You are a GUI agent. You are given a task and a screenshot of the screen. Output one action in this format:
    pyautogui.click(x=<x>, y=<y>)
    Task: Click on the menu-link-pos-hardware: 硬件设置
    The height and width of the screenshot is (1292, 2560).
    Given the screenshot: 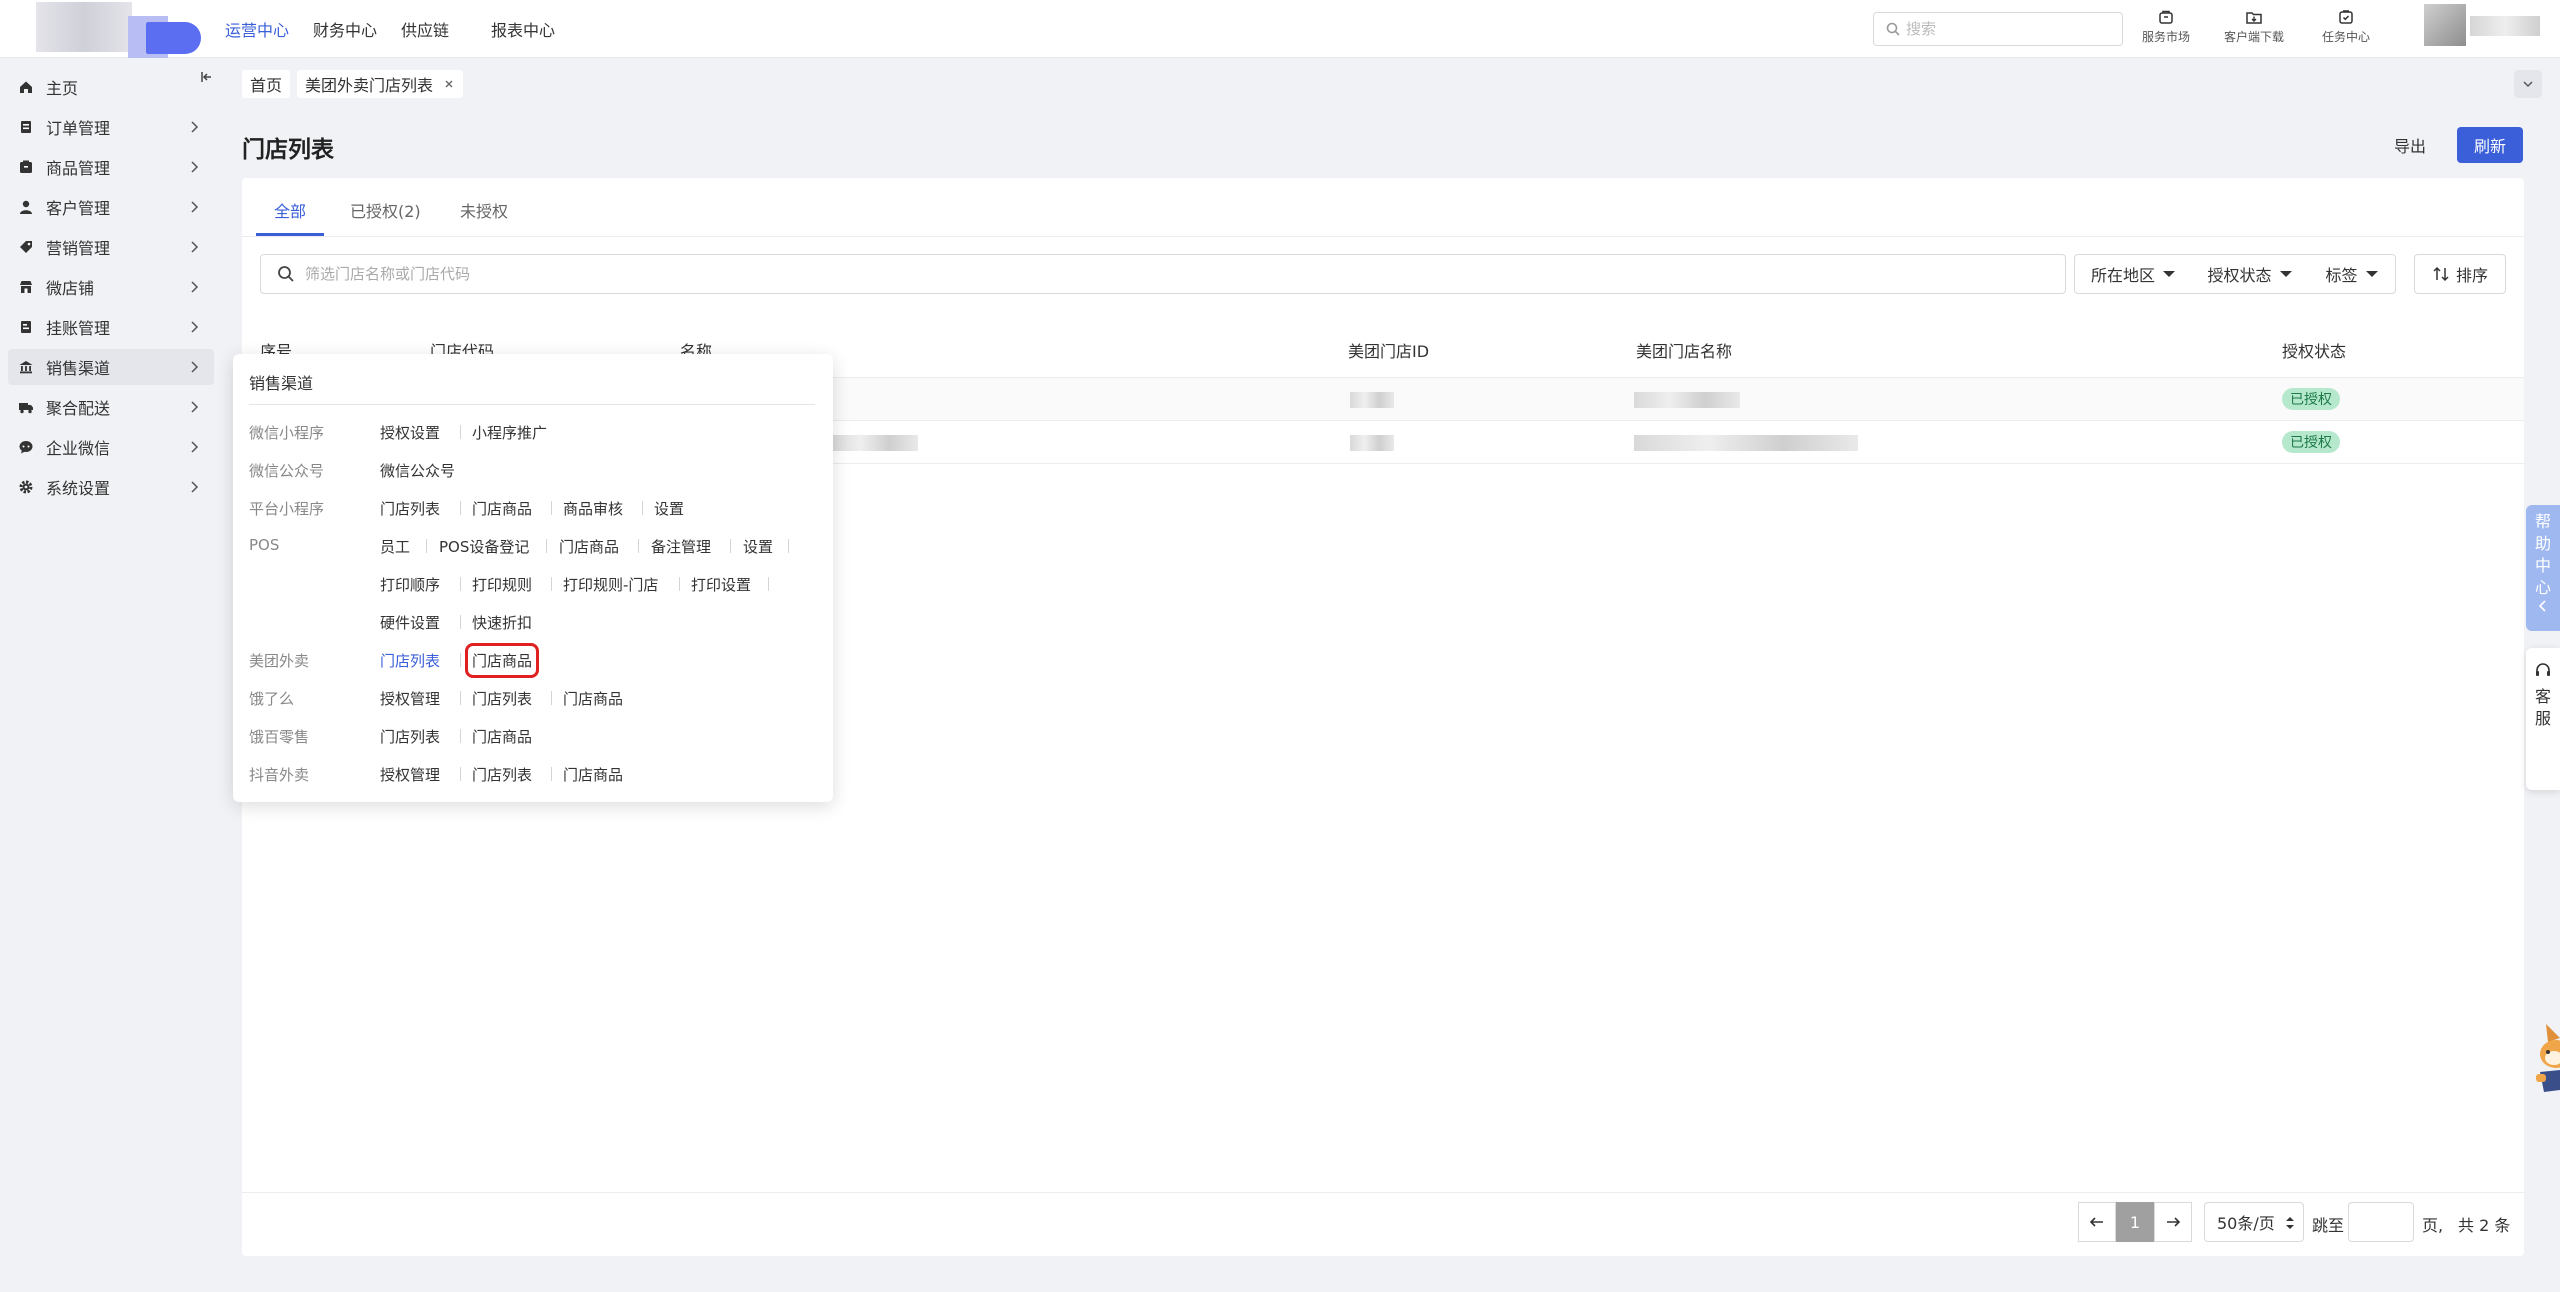 What is the action you would take?
    pyautogui.click(x=410, y=622)
    